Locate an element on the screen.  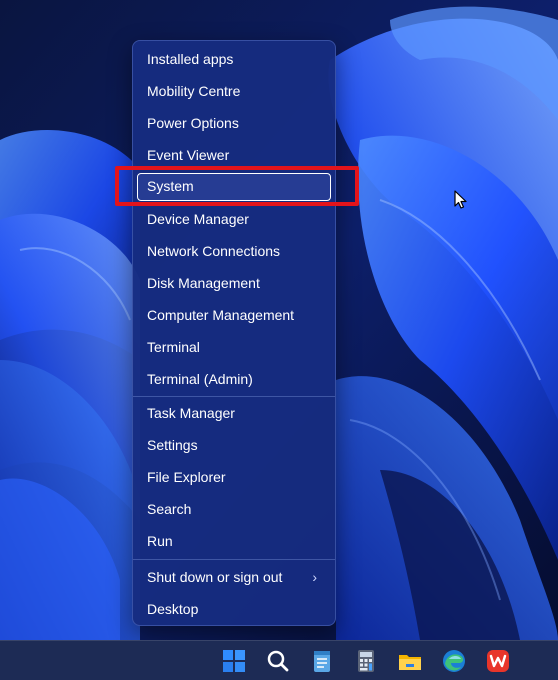
menu-item-power-options: Power Options is located at coordinates (234, 123).